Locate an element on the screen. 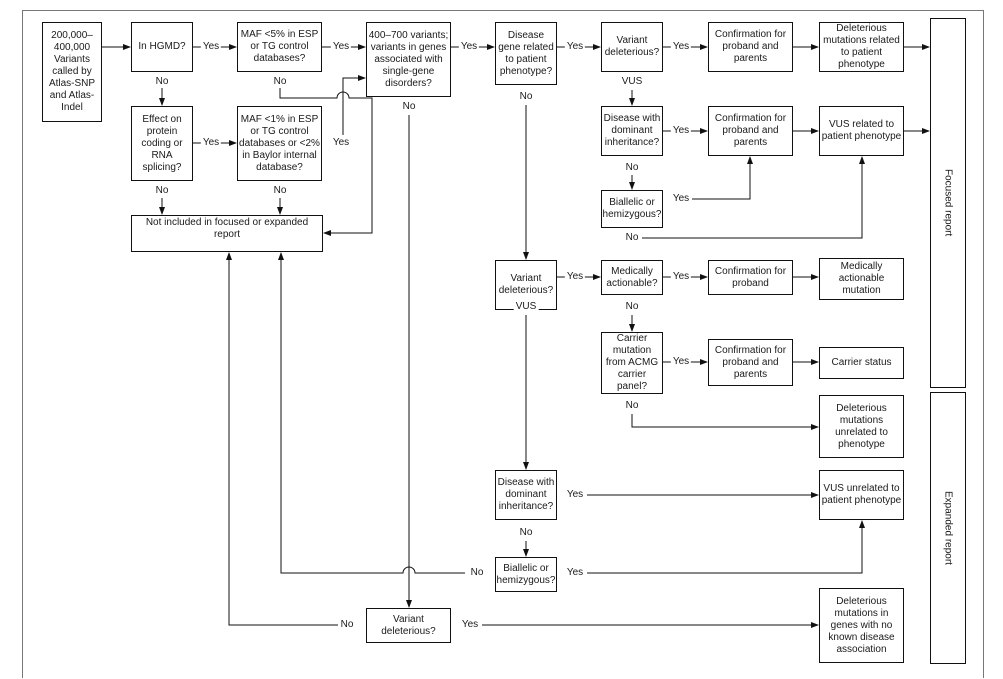  focused-report-group: Focused report is located at coordinates (948, 203).